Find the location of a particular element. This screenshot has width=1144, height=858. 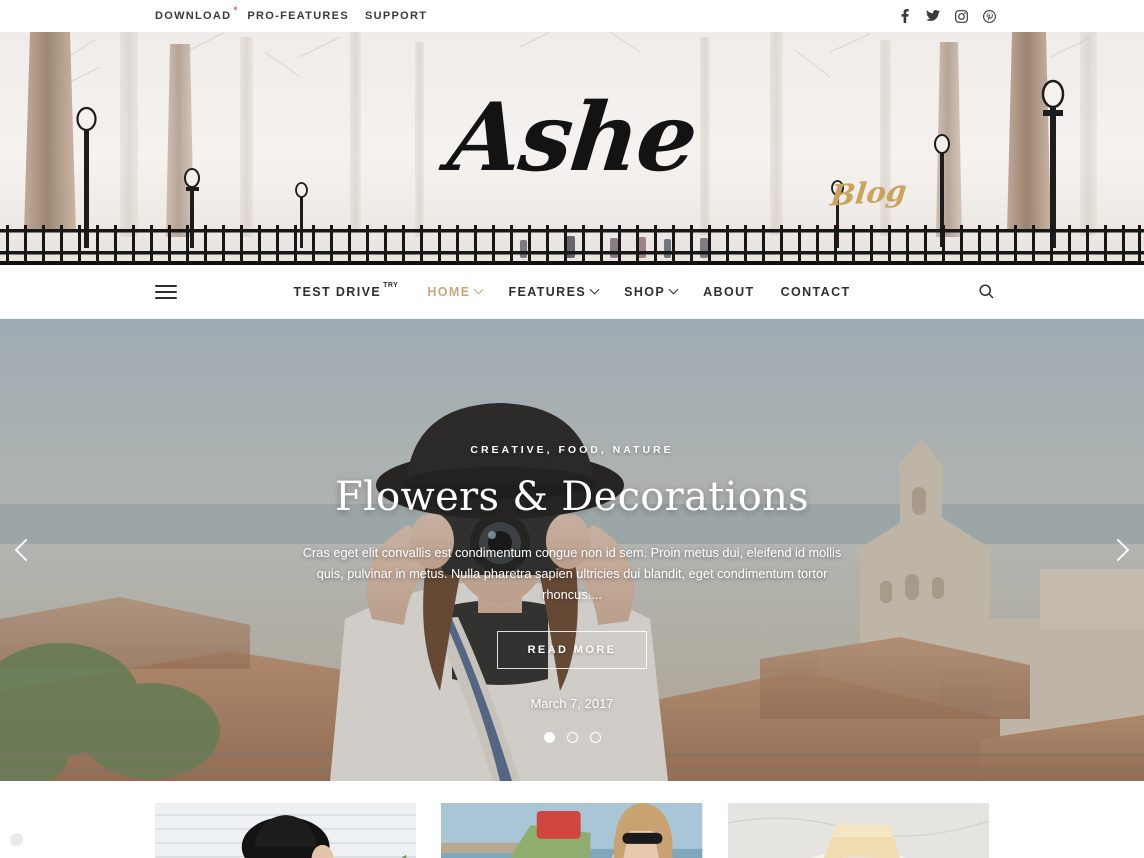

feature-card-features: FEATURES is located at coordinates (572, 830).